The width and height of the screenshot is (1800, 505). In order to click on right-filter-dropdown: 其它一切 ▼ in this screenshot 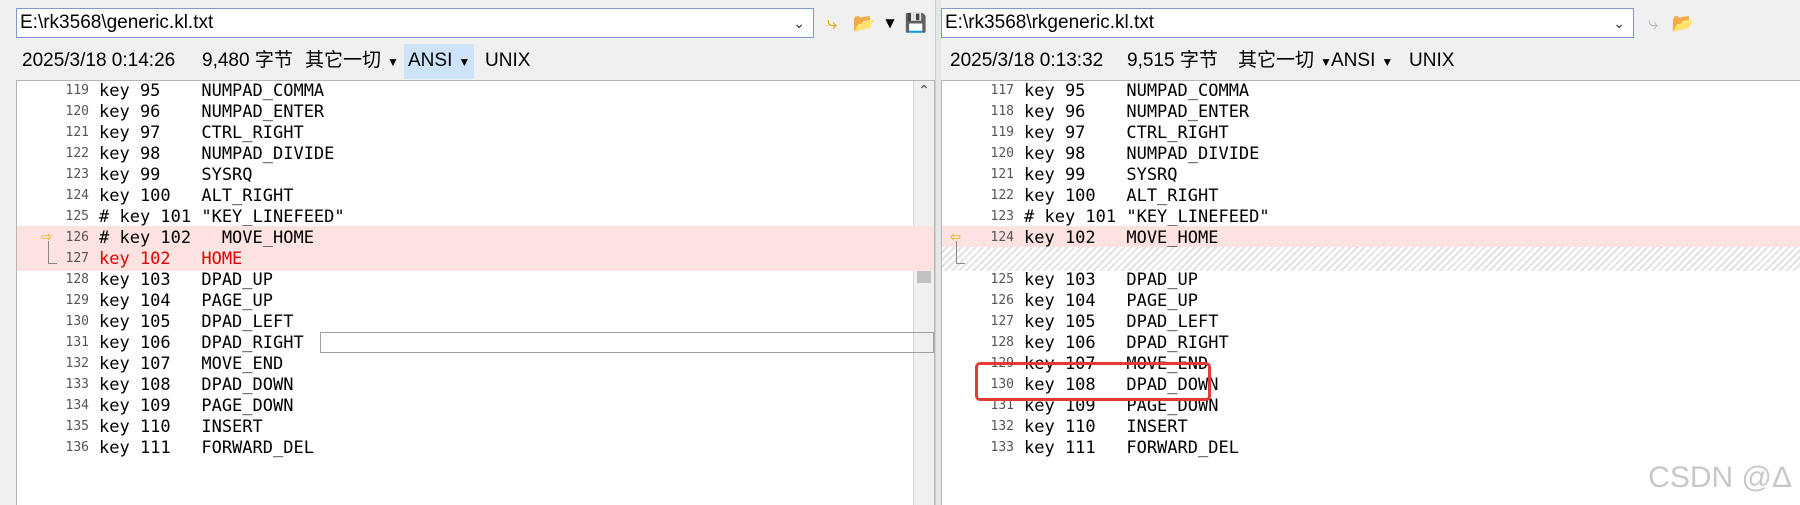, I will do `click(1285, 61)`.